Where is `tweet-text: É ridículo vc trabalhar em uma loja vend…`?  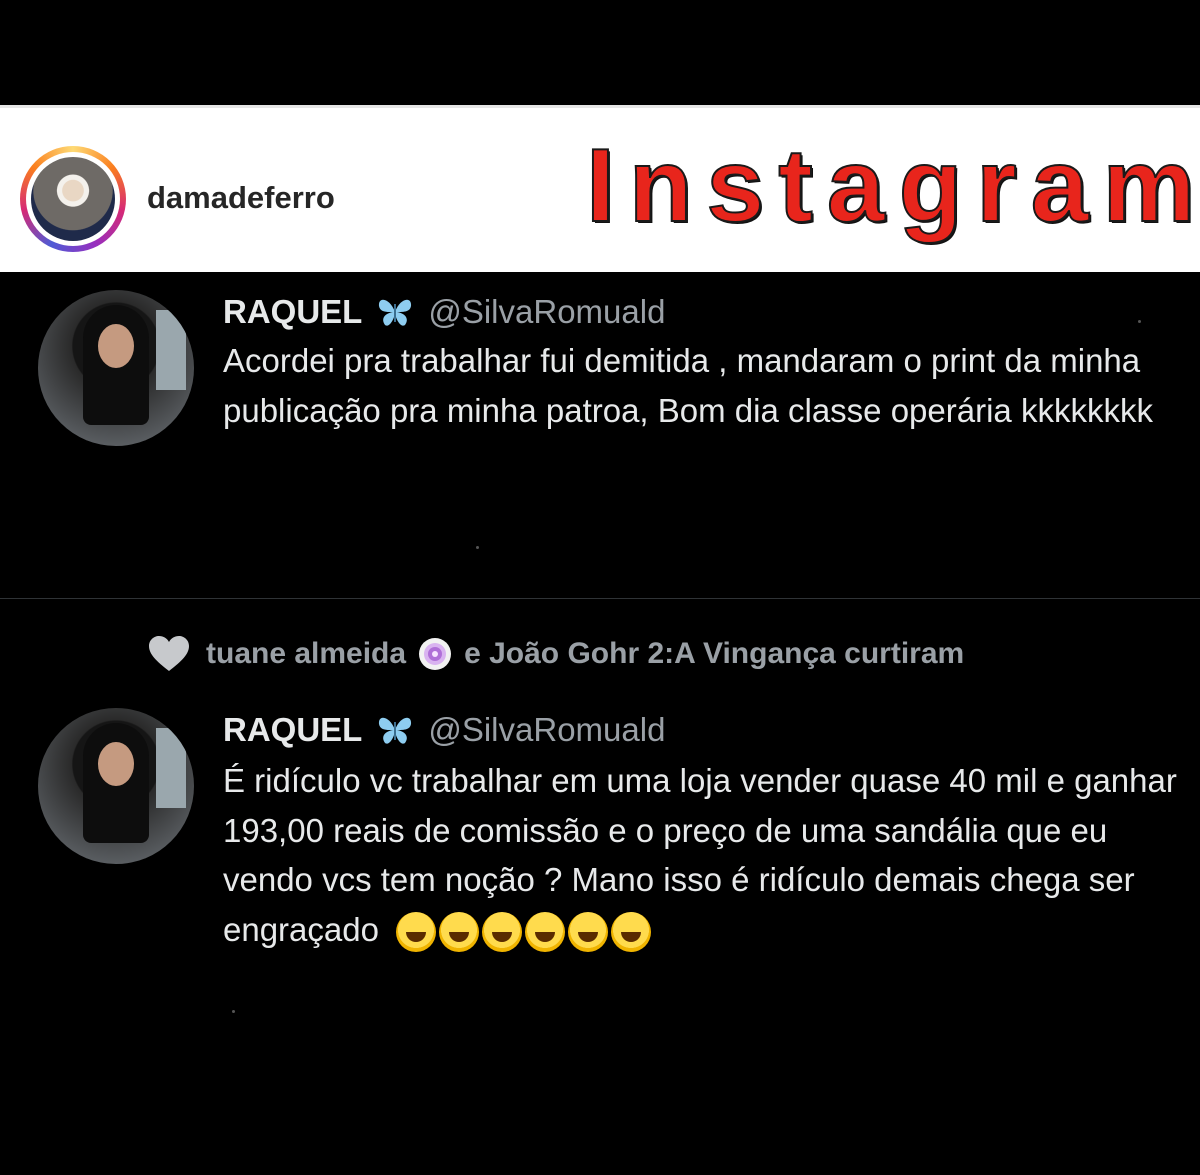
tweet-text: É ridículo vc trabalhar em uma loja vend… is located at coordinates (703, 855).